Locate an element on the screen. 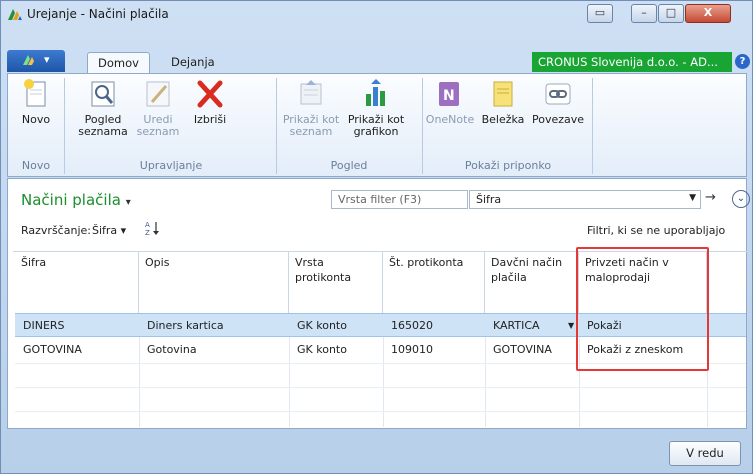 This screenshot has width=753, height=474. app-icon is located at coordinates (15, 14).